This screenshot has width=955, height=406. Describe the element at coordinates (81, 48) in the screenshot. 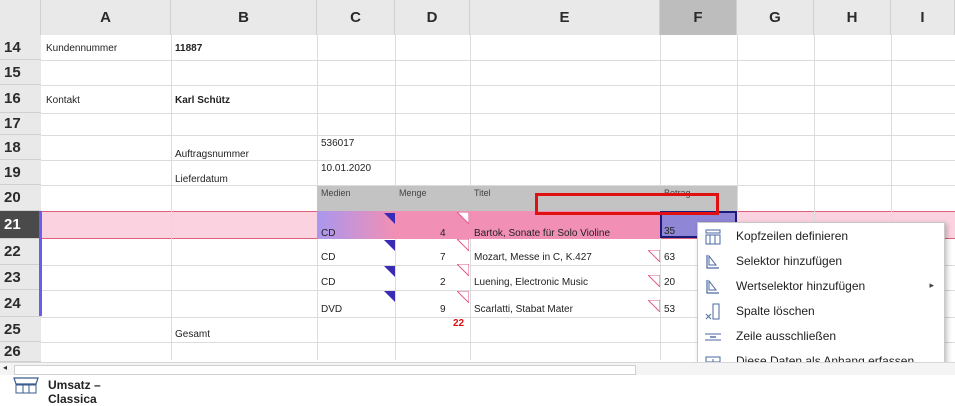

I see `cell-kundennummer-label: Kundennummer` at that location.